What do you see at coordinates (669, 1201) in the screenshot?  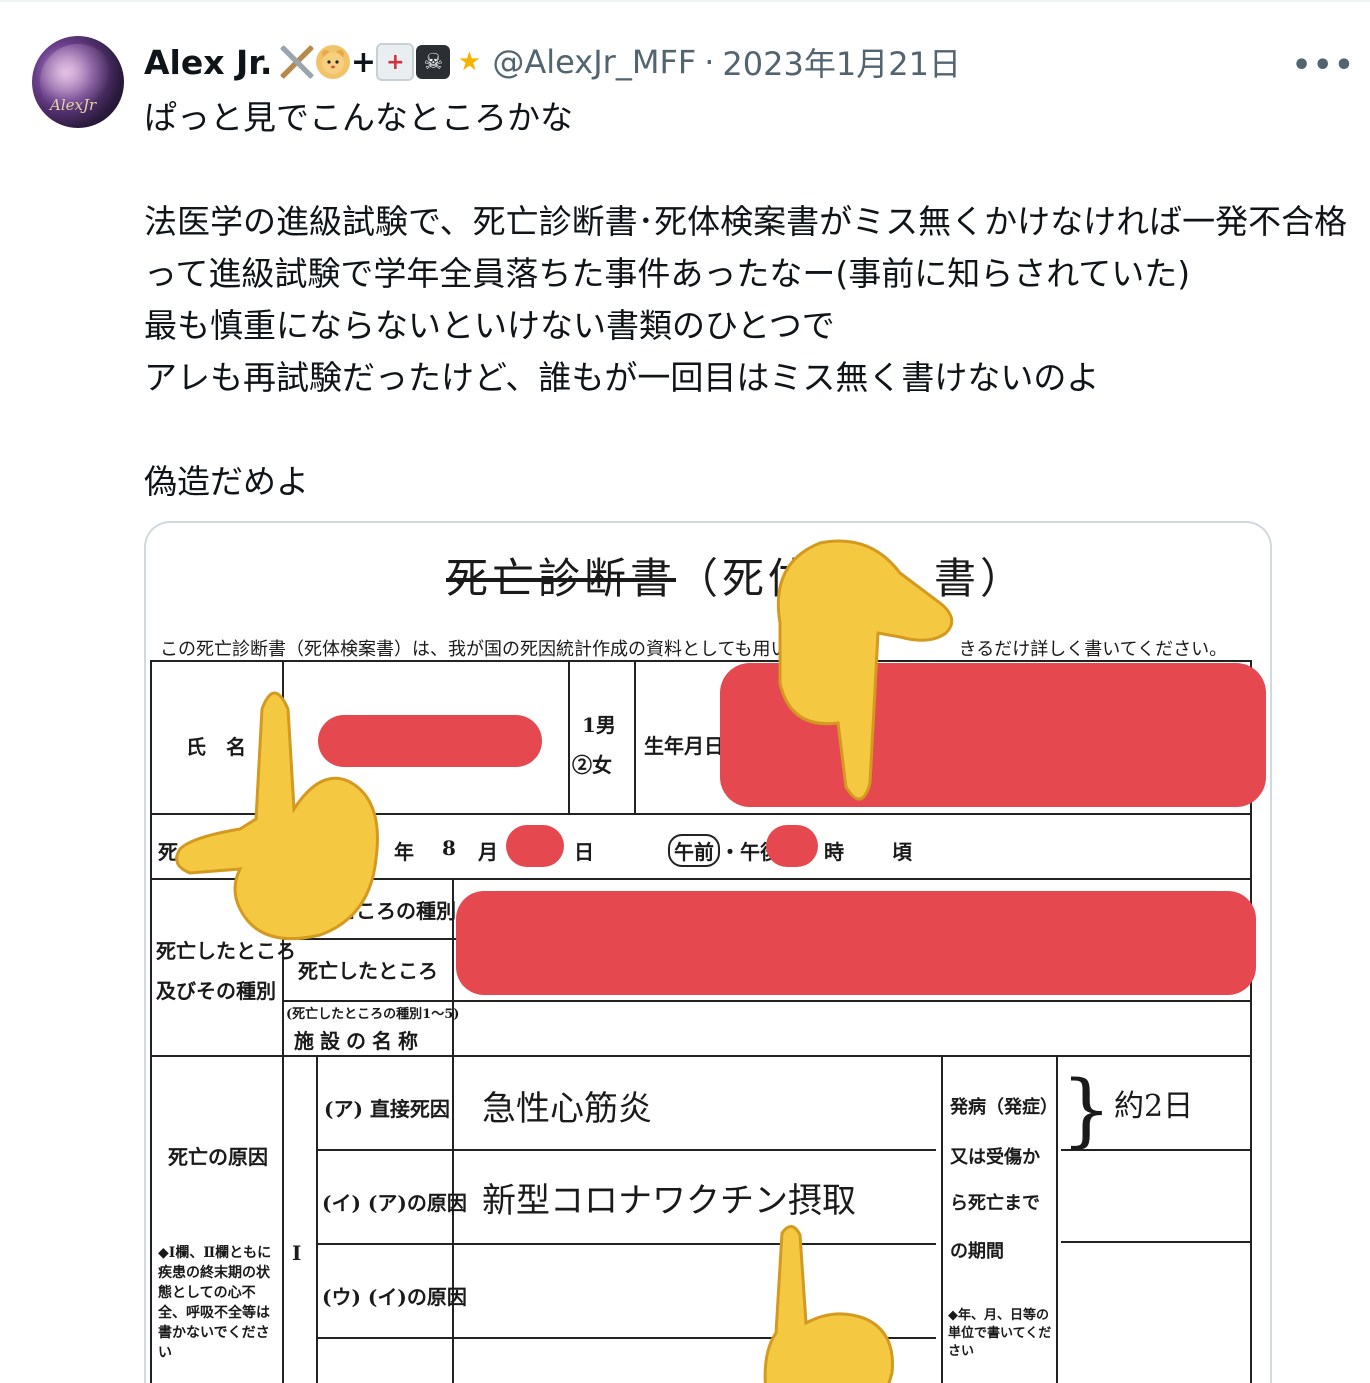 I see `row-b-value: 新型コロナワクチン摂取` at bounding box center [669, 1201].